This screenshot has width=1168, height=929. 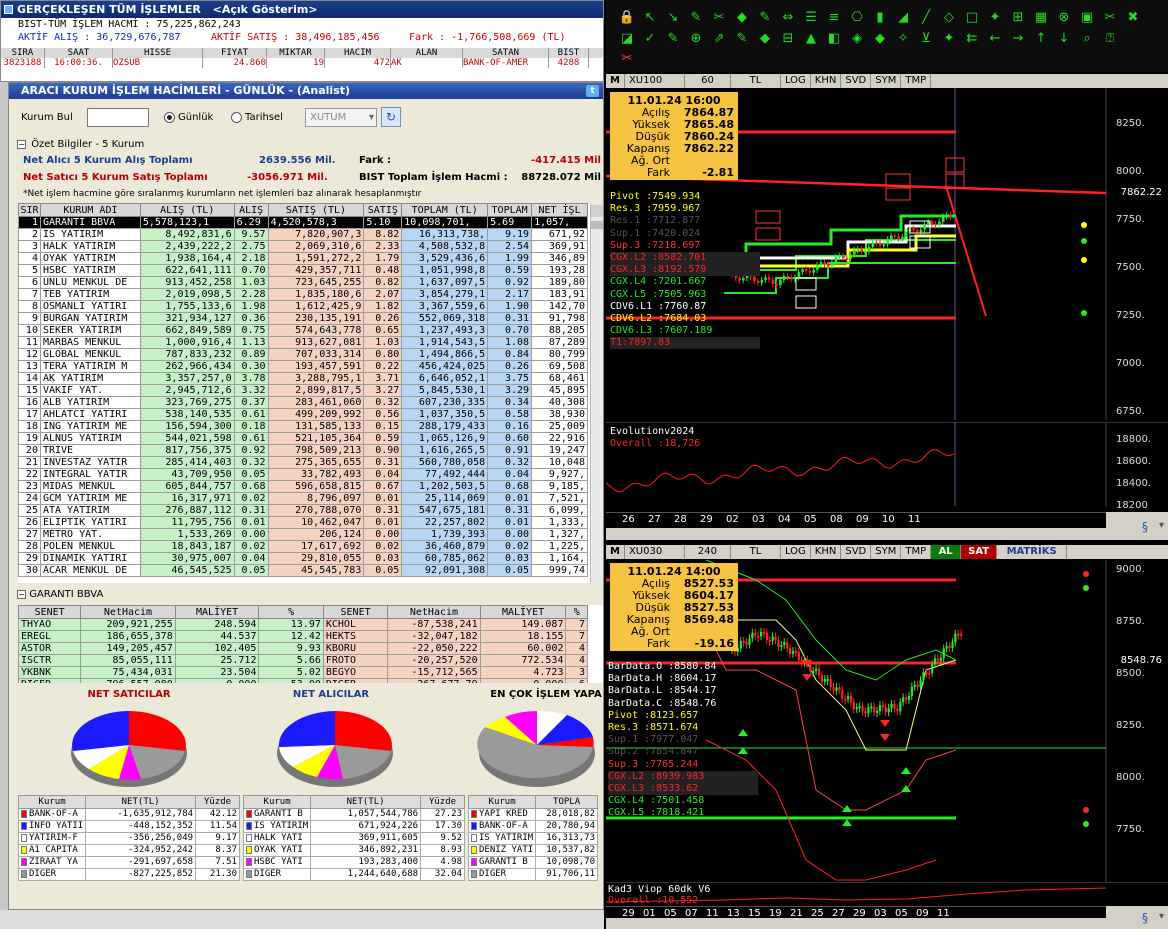 I want to click on col-header: NetHacim, so click(x=434, y=612).